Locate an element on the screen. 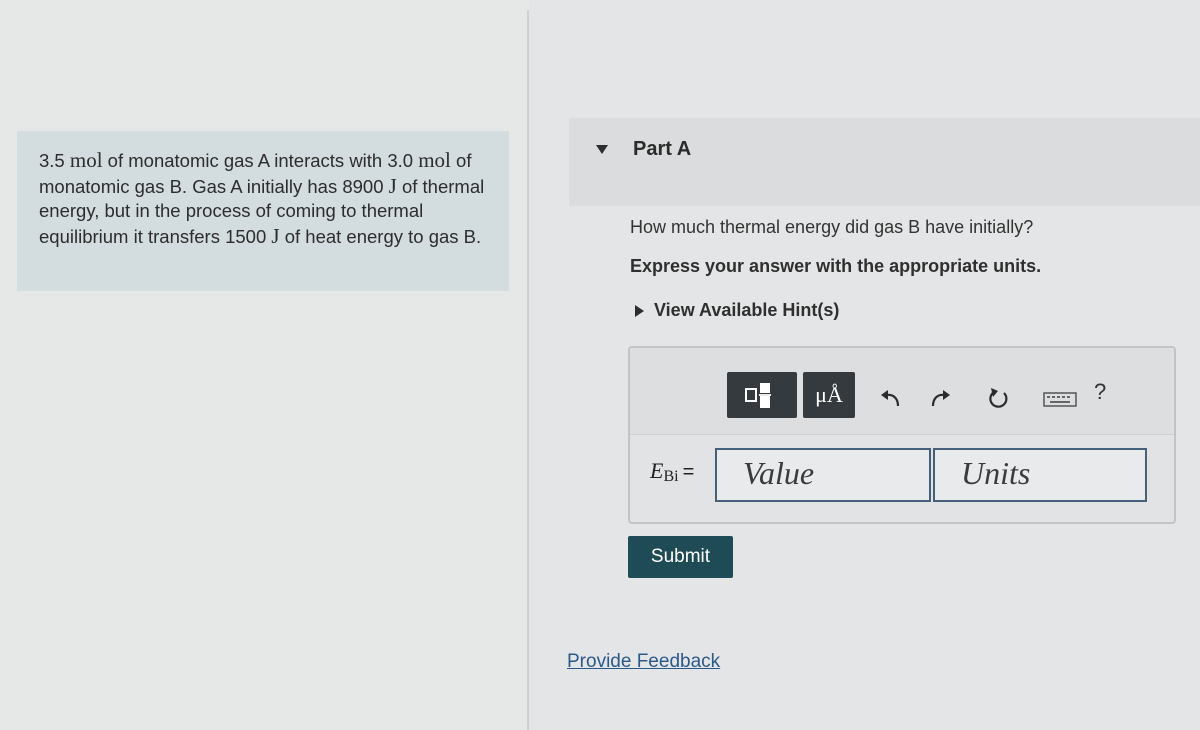  part-header is located at coordinates (884, 162).